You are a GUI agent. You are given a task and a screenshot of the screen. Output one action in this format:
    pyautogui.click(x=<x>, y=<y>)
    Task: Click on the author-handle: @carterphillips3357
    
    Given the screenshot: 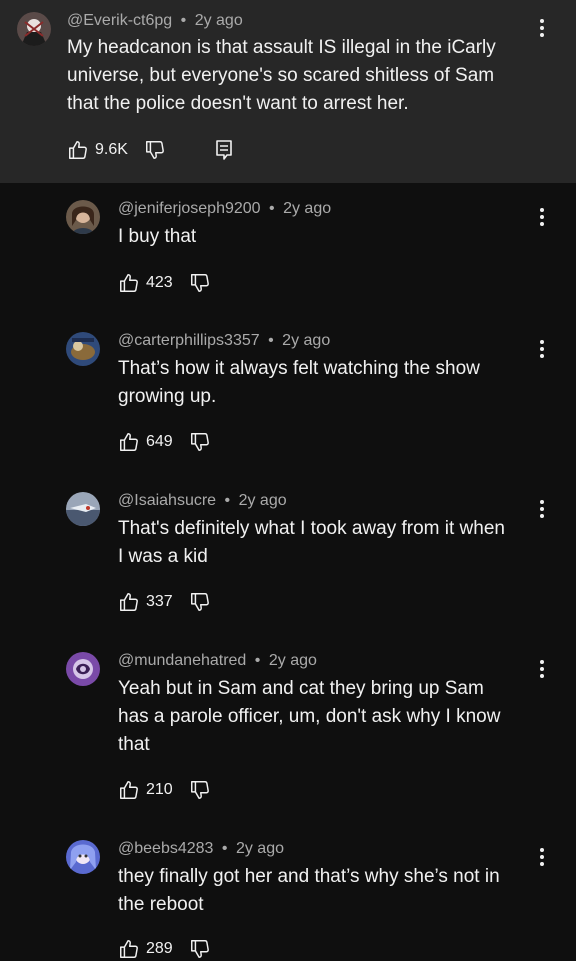 What is the action you would take?
    pyautogui.click(x=189, y=340)
    